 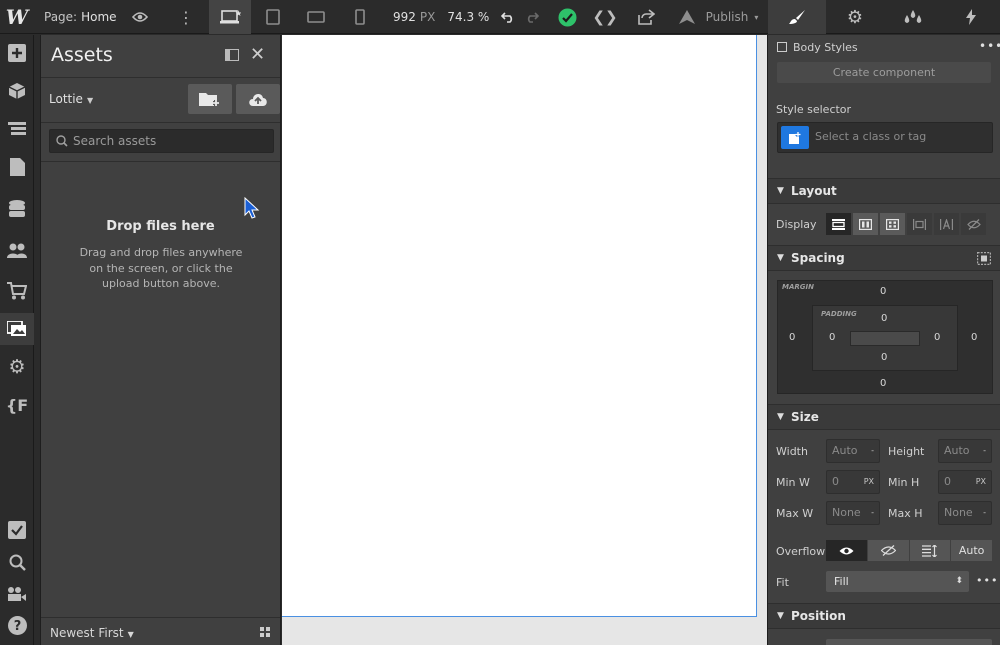 I want to click on sort-label: Newest First, so click(x=87, y=633).